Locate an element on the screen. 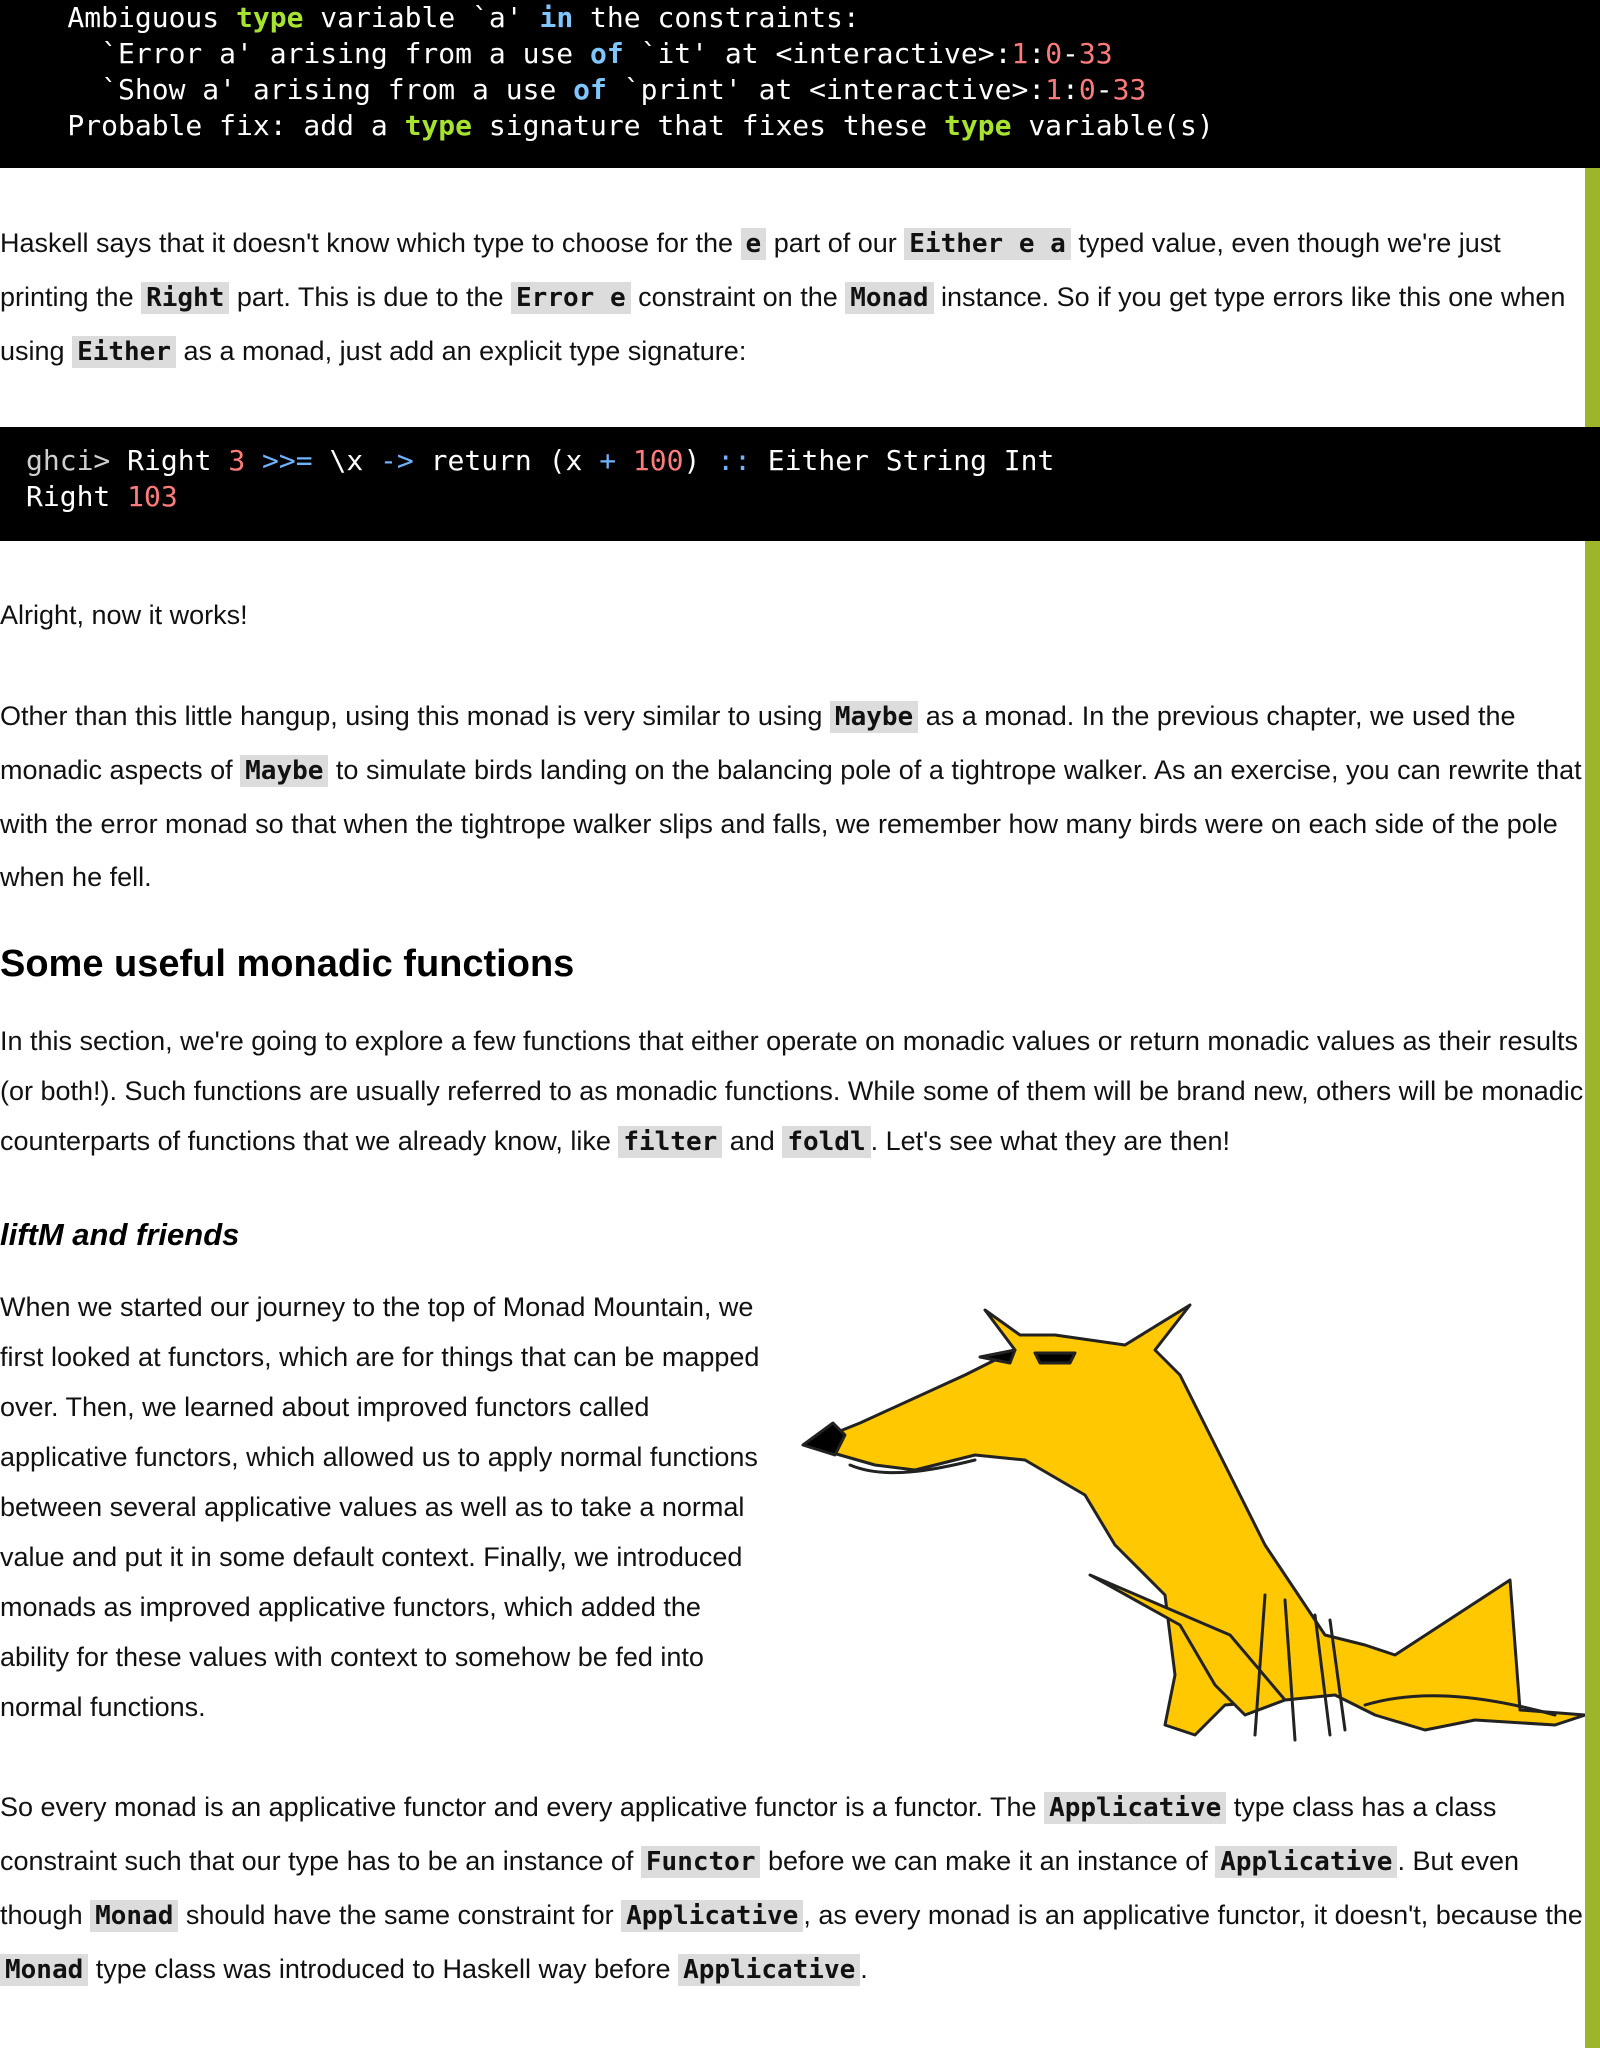 The height and width of the screenshot is (2048, 1600). wolf-illustration is located at coordinates (1193, 1522).